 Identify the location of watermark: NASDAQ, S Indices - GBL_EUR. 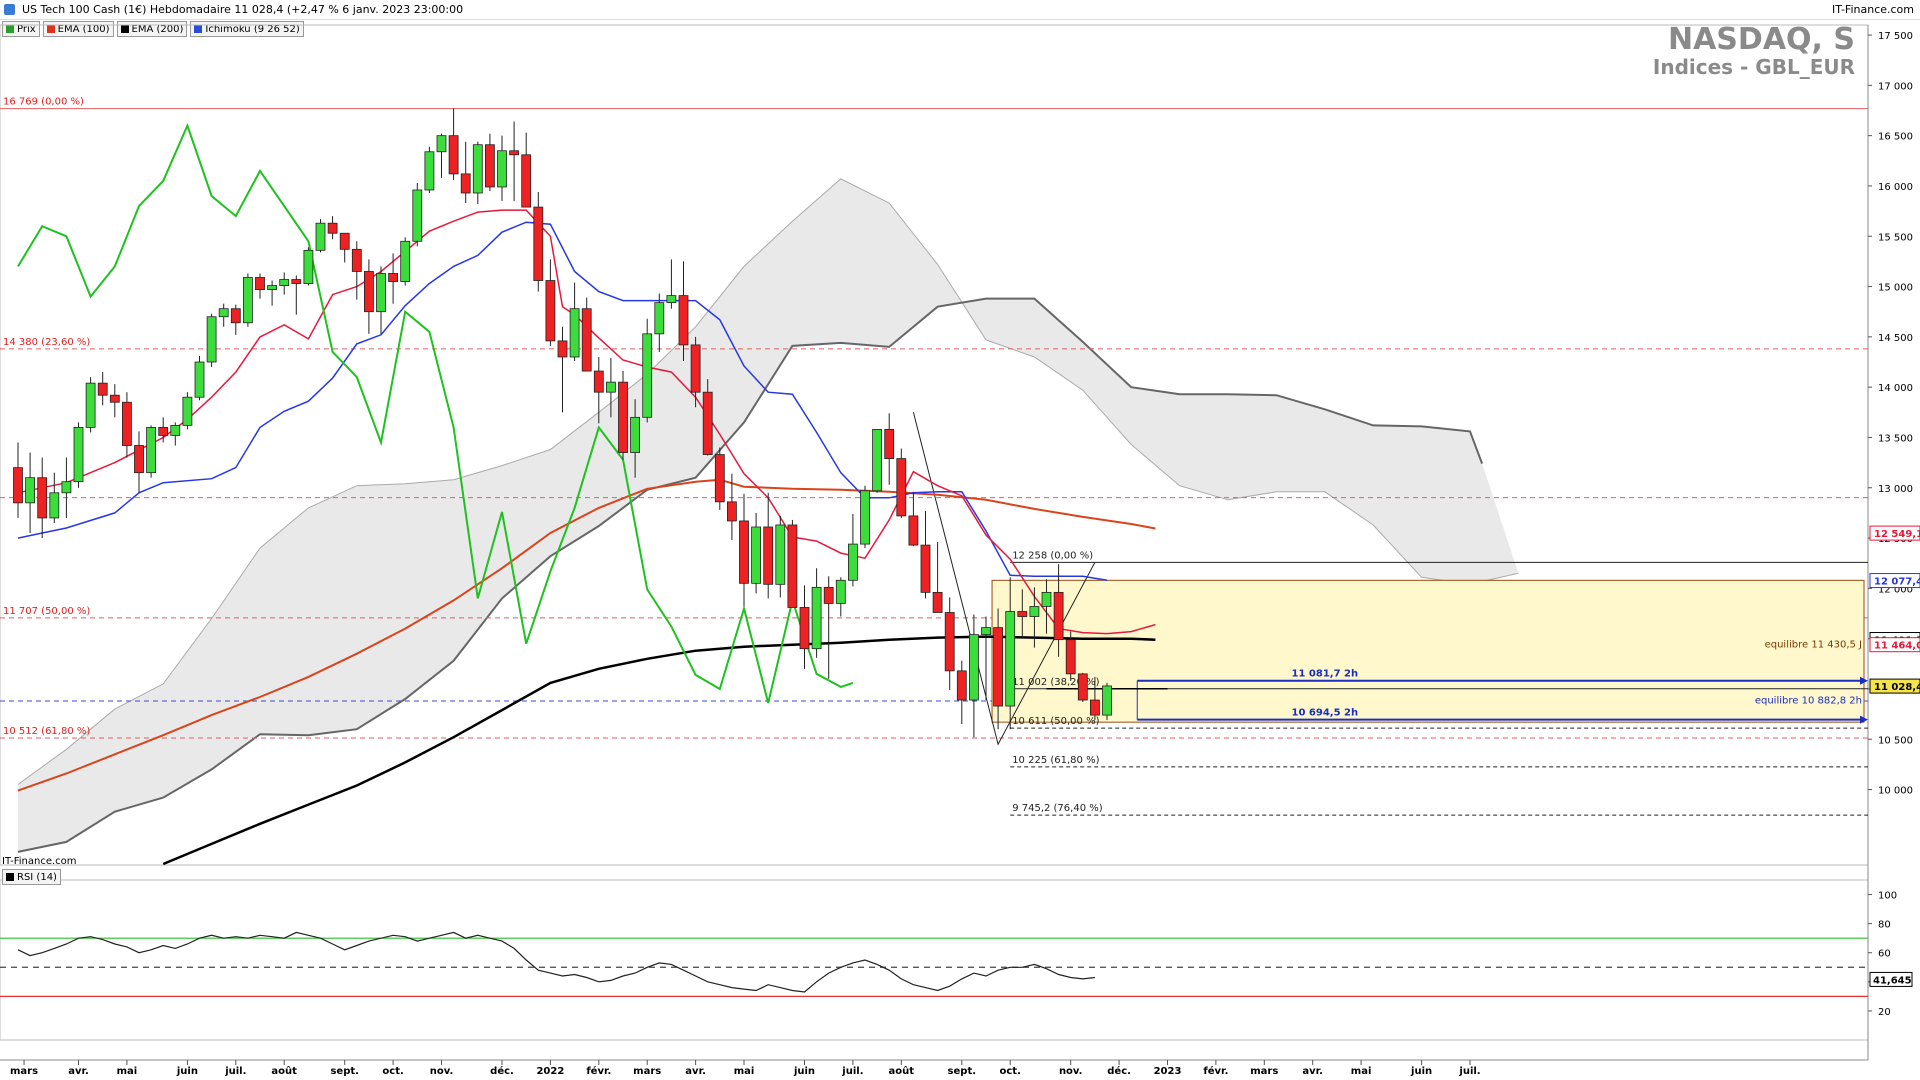
(1697, 50).